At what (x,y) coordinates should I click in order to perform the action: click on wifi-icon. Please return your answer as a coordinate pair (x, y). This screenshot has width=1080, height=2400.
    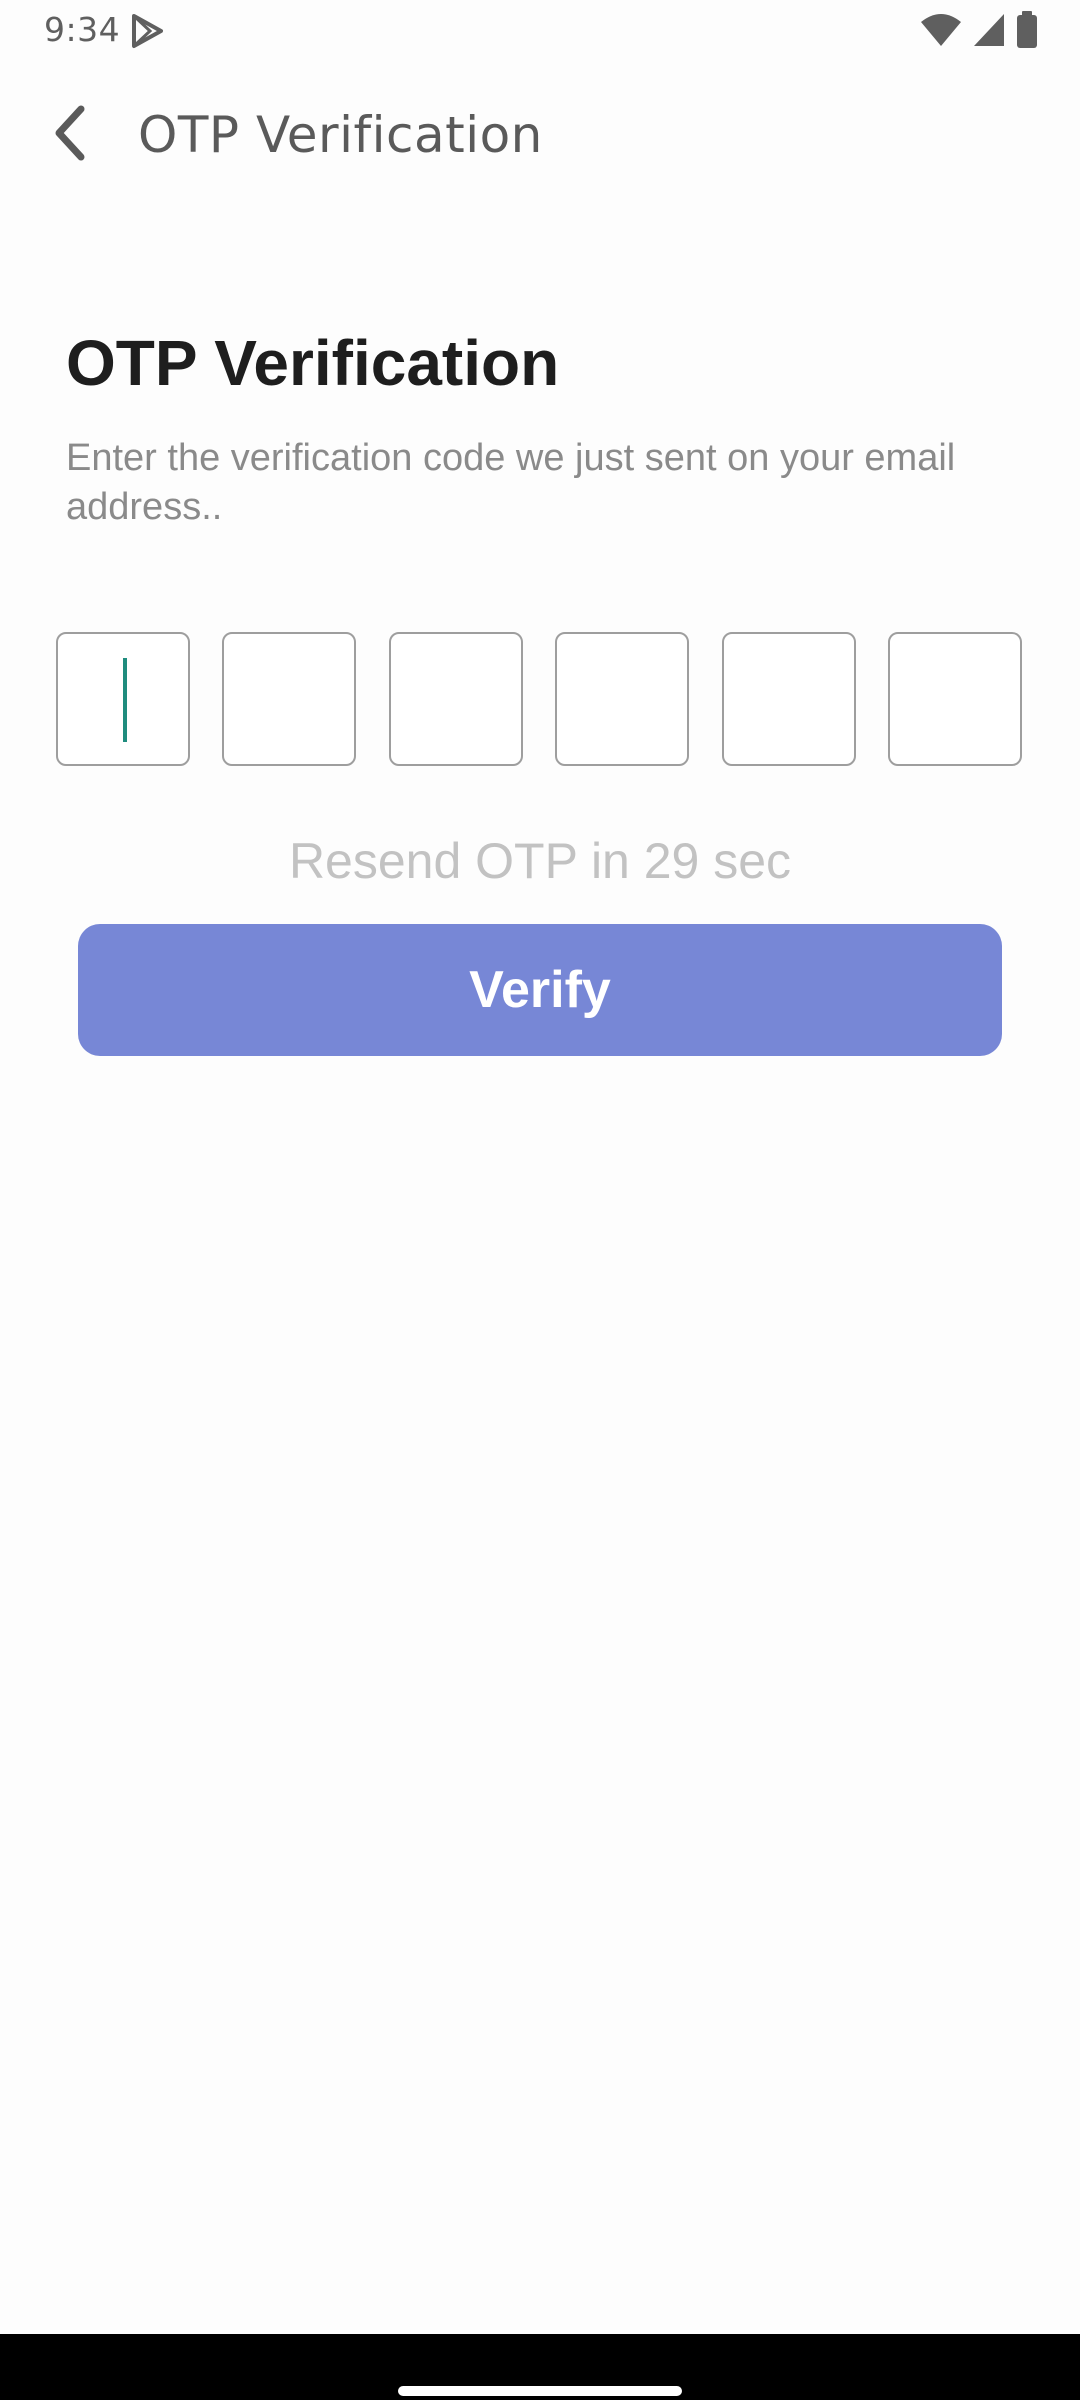
    Looking at the image, I should click on (941, 32).